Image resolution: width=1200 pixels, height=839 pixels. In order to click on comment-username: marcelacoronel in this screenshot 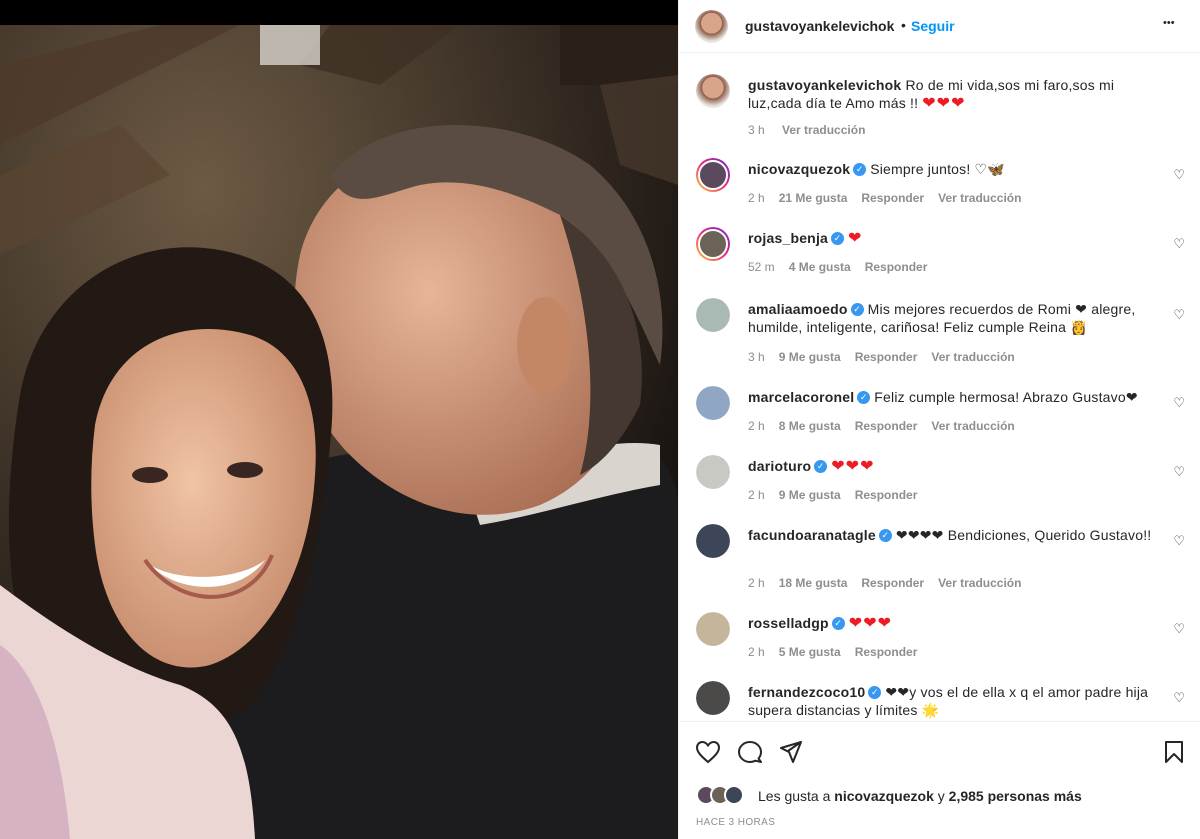, I will do `click(801, 397)`.